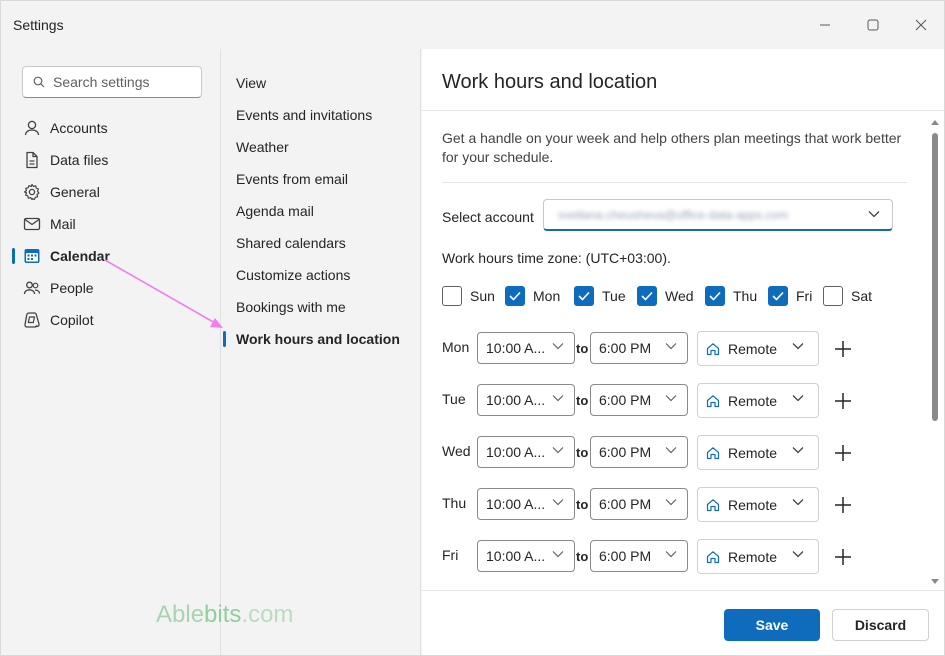 The image size is (945, 656). Describe the element at coordinates (321, 83) in the screenshot. I see `subnav-item-view: View` at that location.